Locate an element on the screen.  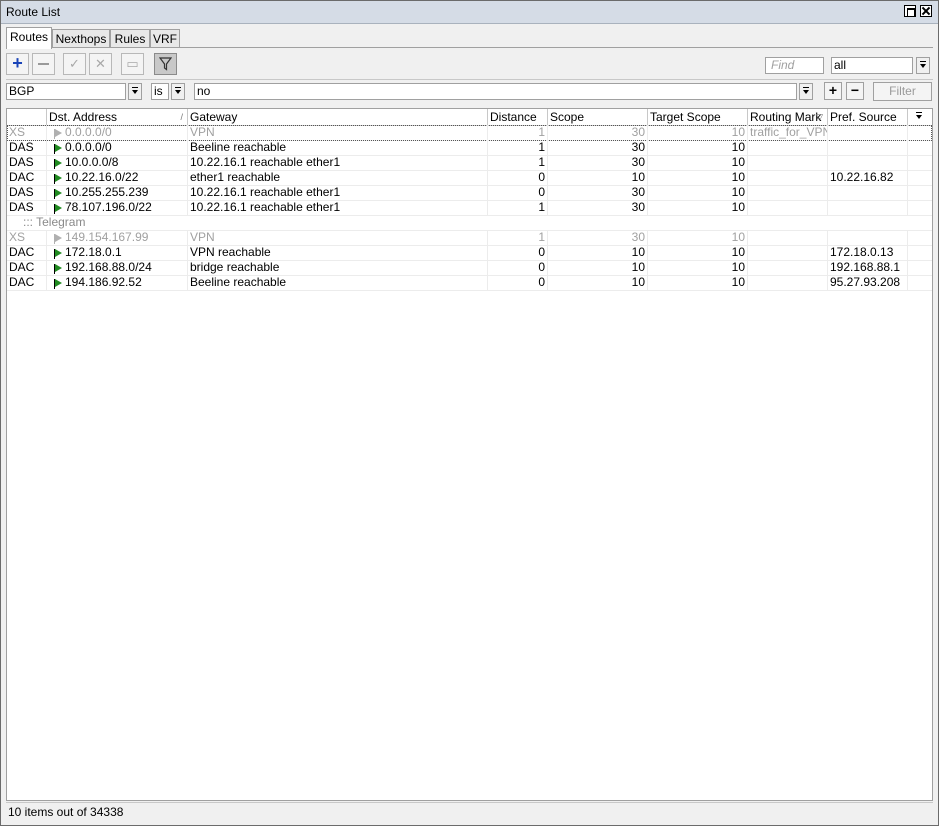
filter-operator-dropdown-icon is located at coordinates (178, 91).